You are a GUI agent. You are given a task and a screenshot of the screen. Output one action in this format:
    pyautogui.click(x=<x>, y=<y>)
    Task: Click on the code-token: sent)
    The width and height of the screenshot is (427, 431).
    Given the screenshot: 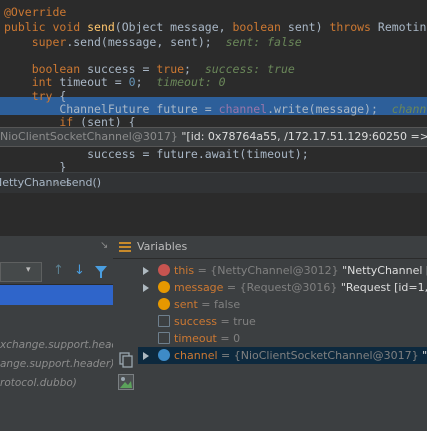 What is the action you would take?
    pyautogui.click(x=308, y=27)
    